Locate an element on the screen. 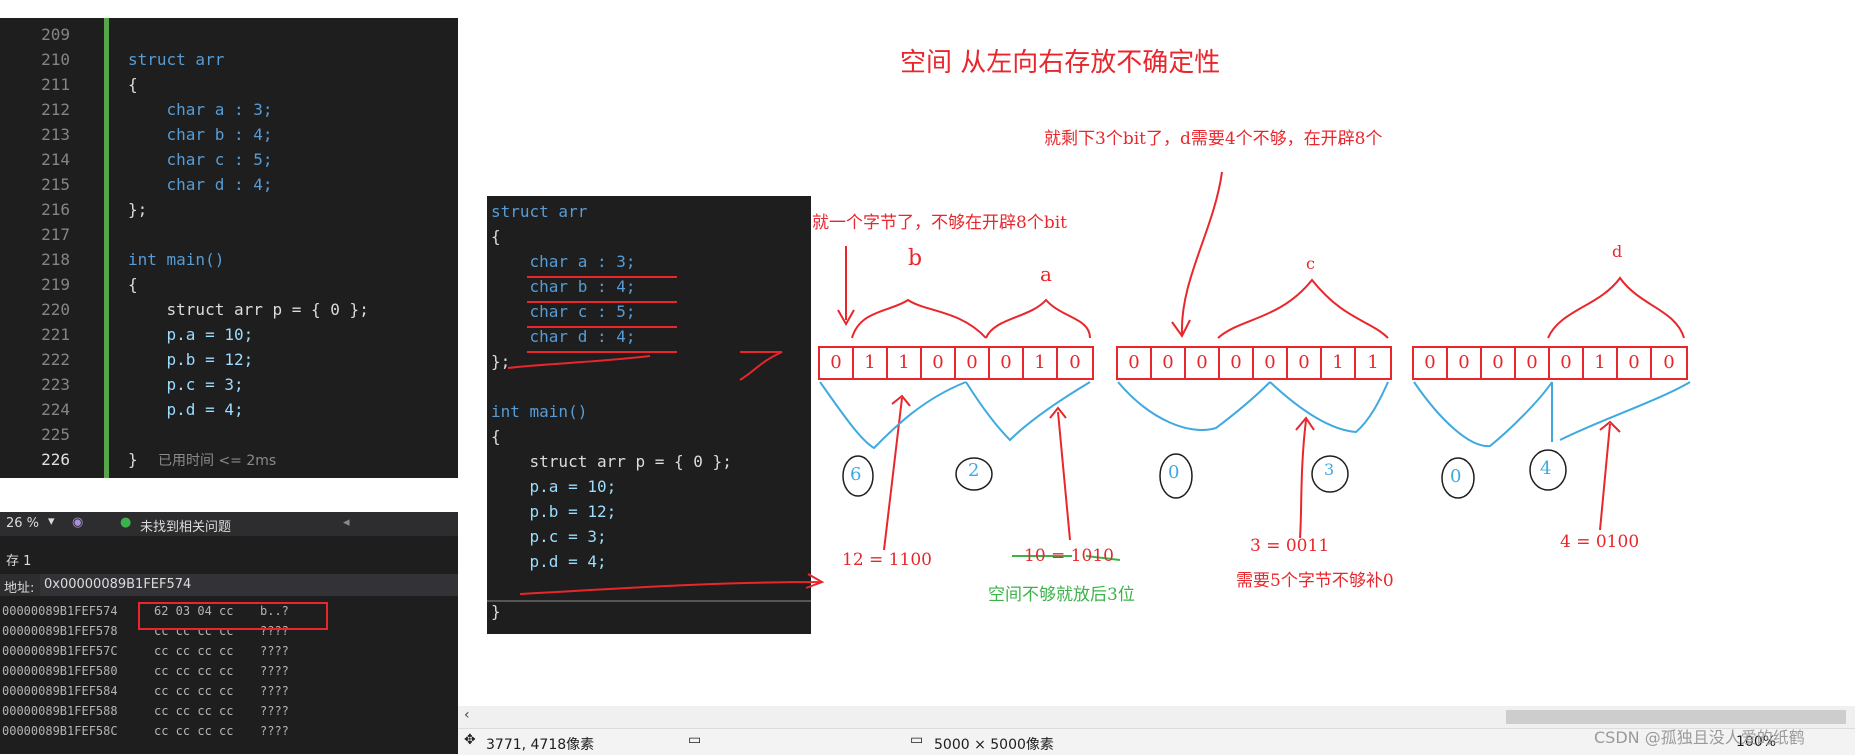  equation-12: 12 = 1100 is located at coordinates (887, 560).